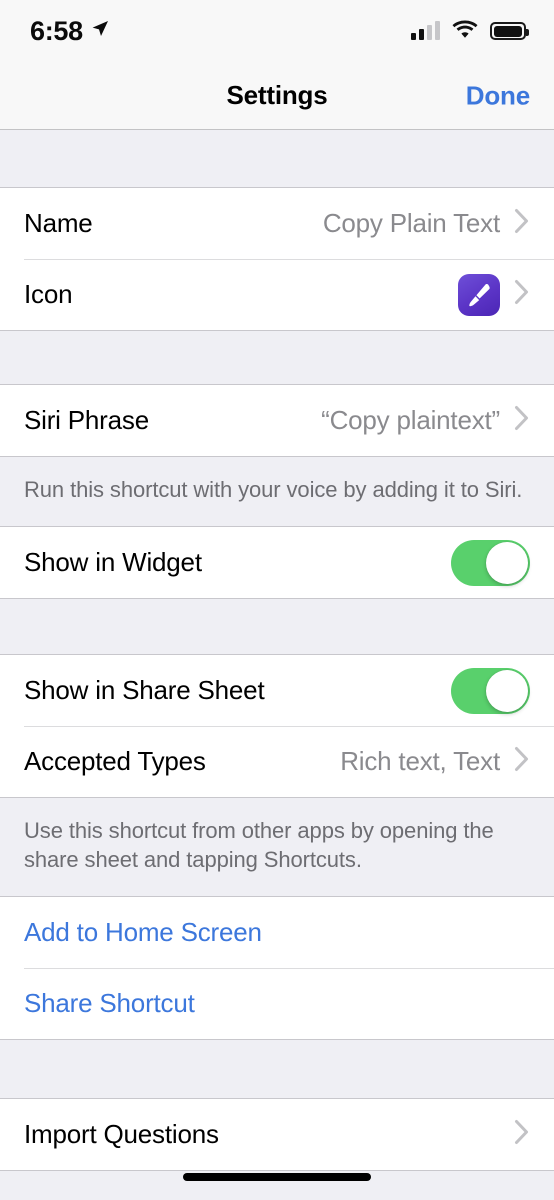 The width and height of the screenshot is (554, 1200). I want to click on share-shortcut-label: Share Shortcut, so click(109, 1003).